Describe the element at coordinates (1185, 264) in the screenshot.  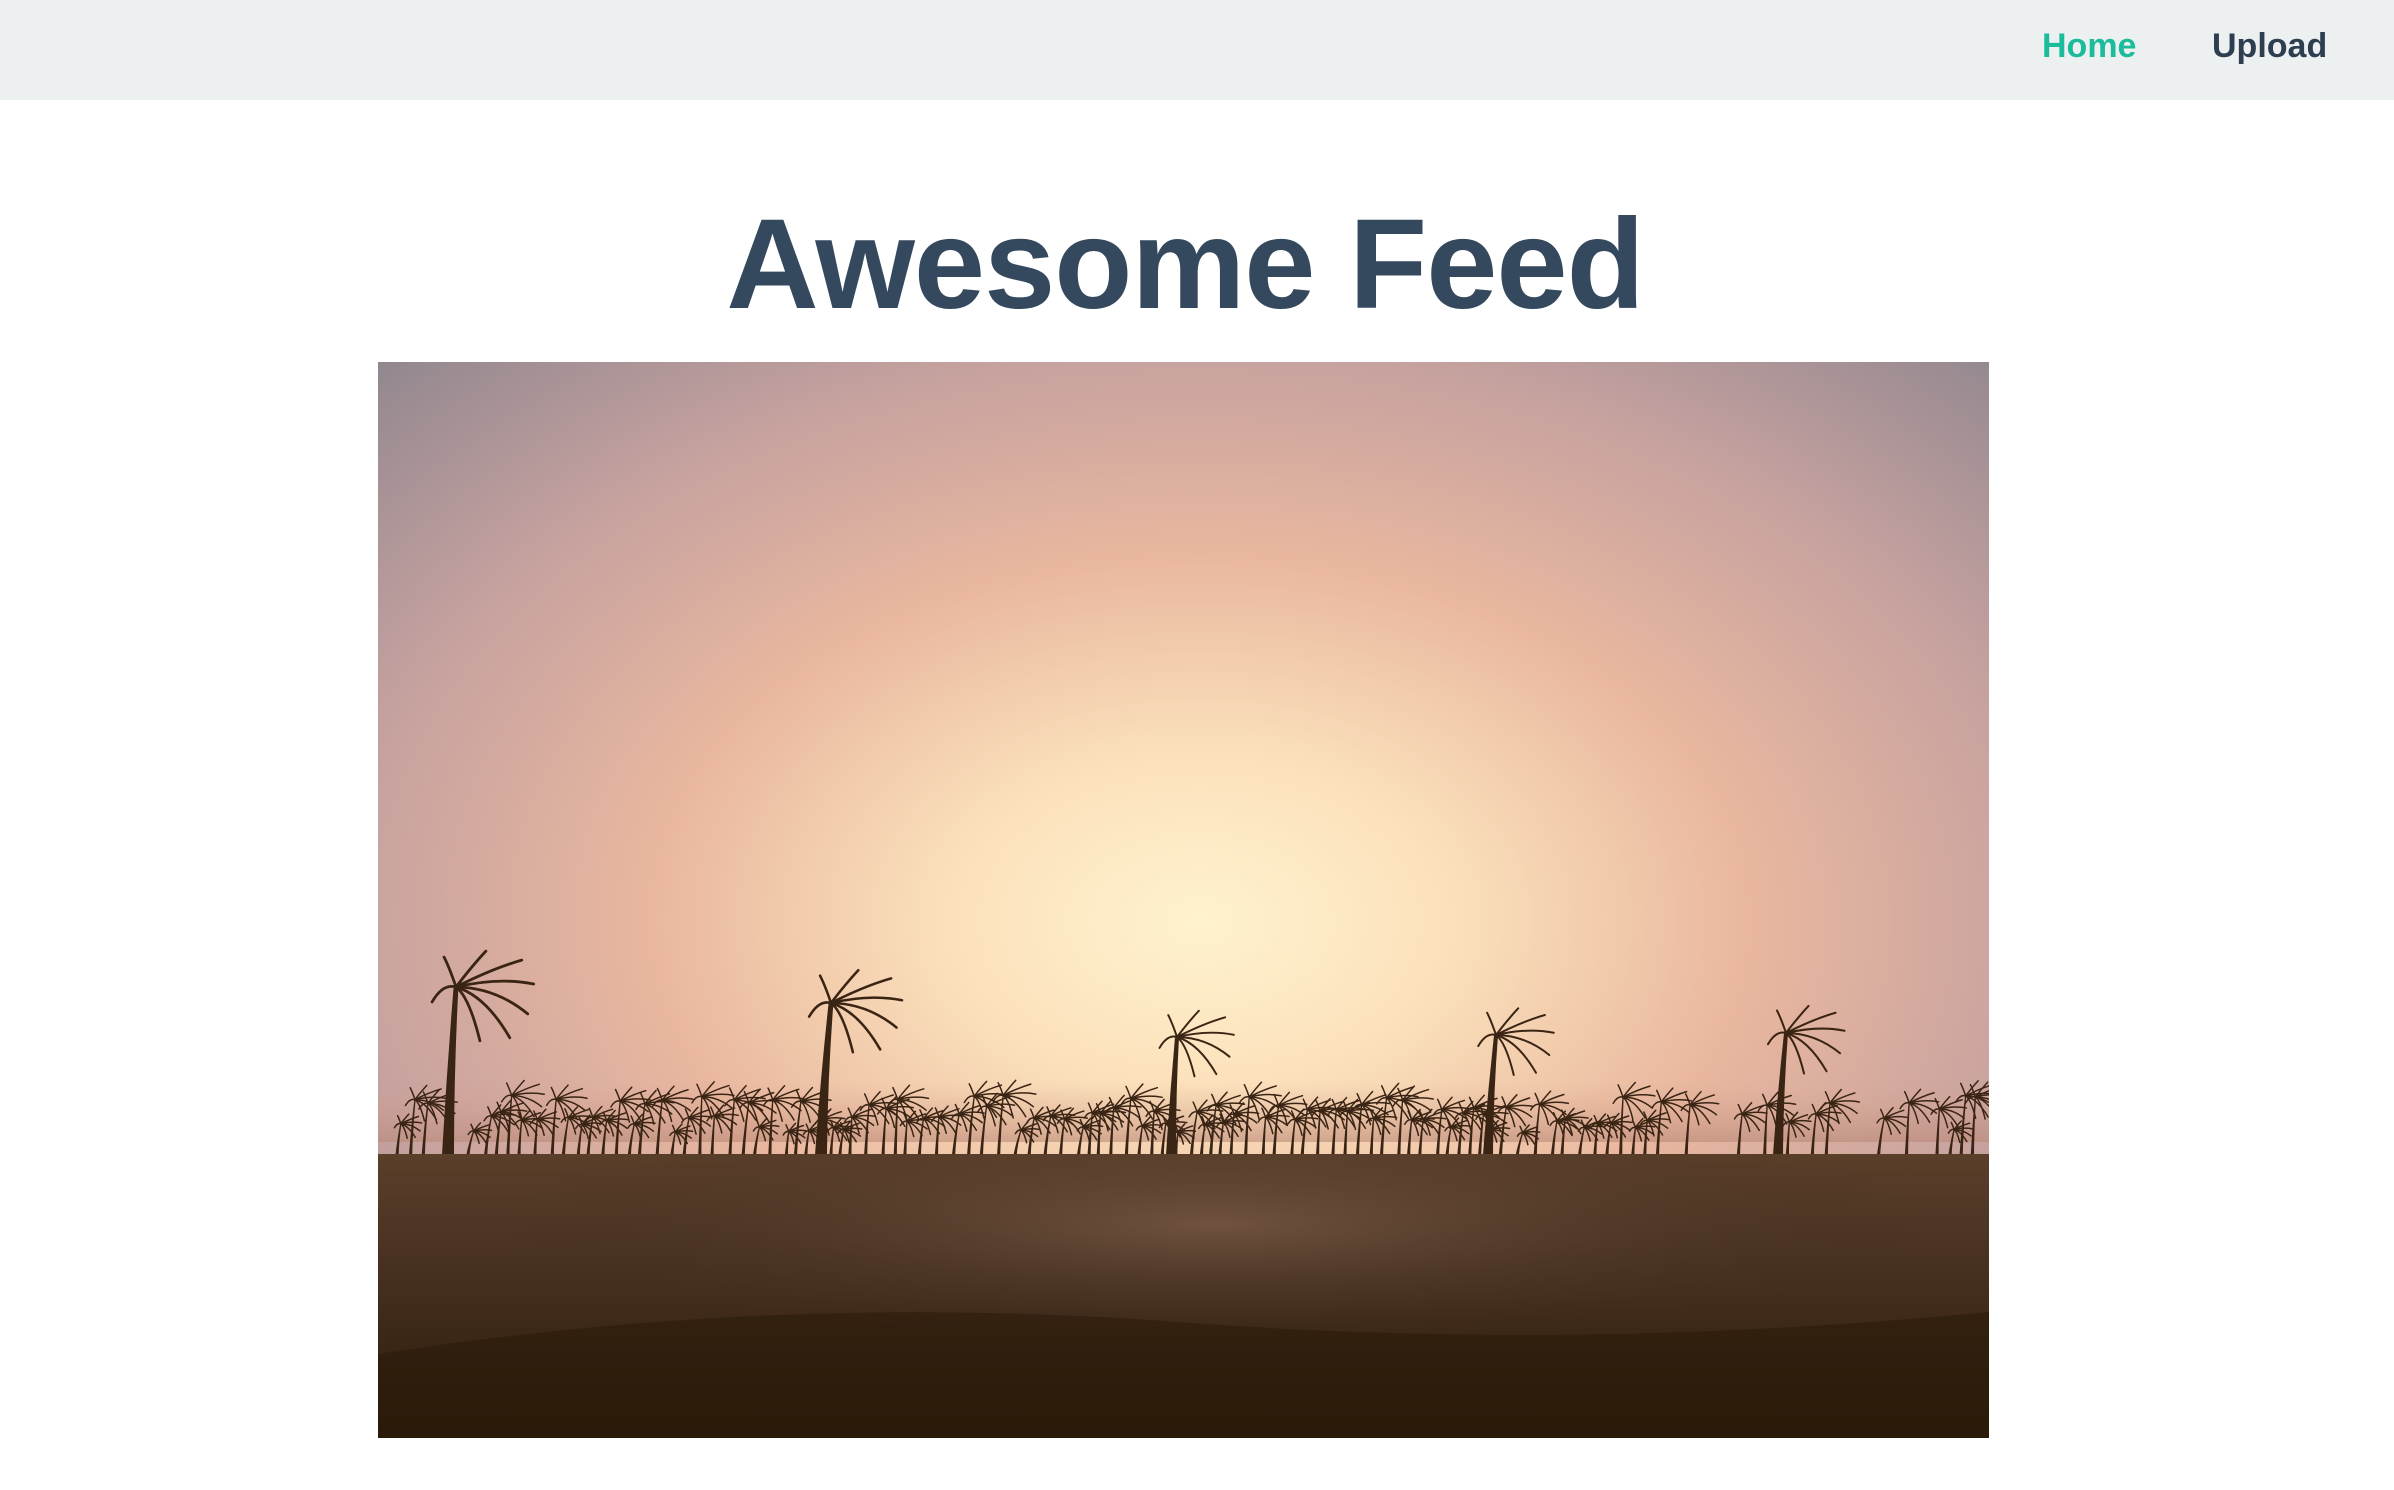
I see `page-title: Awesome Feed` at that location.